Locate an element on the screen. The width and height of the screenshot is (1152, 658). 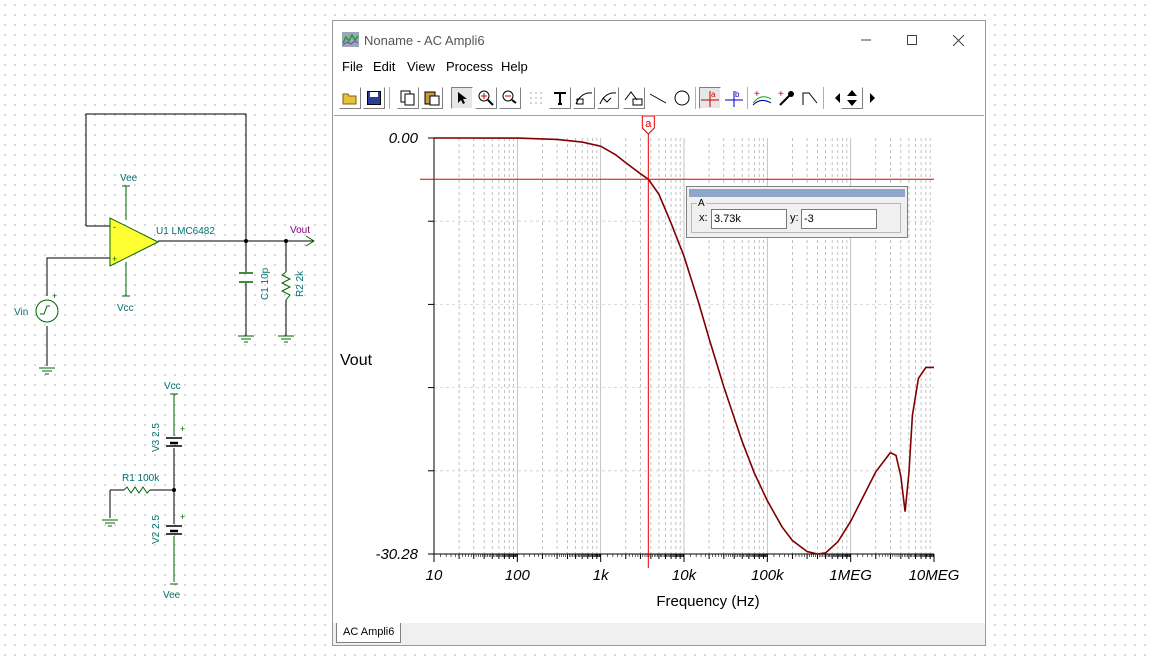
battery-v2: + V2 2.5 is located at coordinates (168, 536).